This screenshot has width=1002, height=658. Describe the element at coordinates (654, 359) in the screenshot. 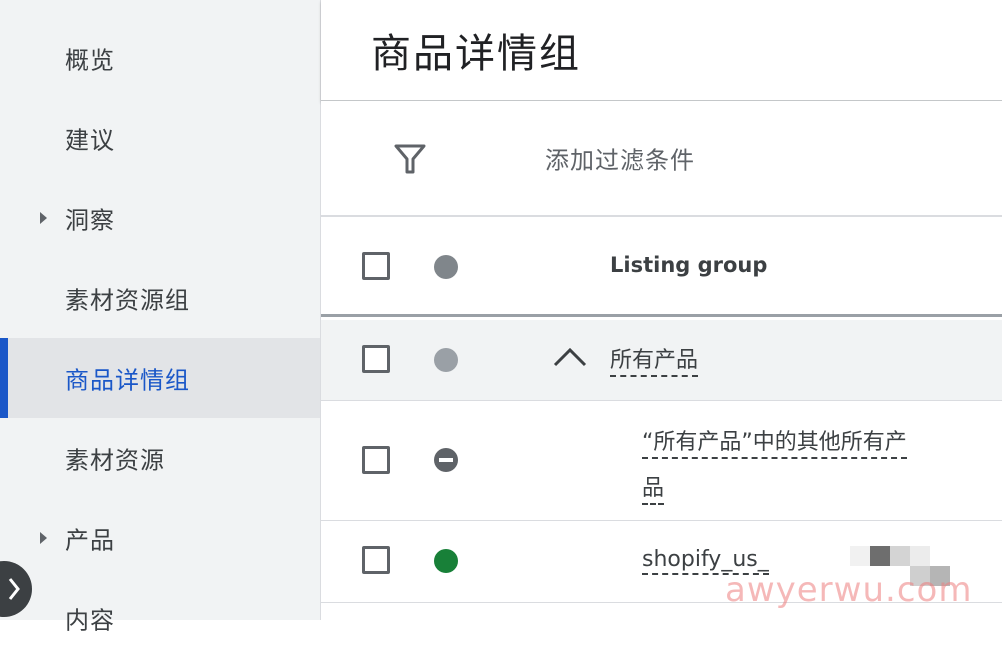

I see `listing-group-name: 所有产品` at that location.